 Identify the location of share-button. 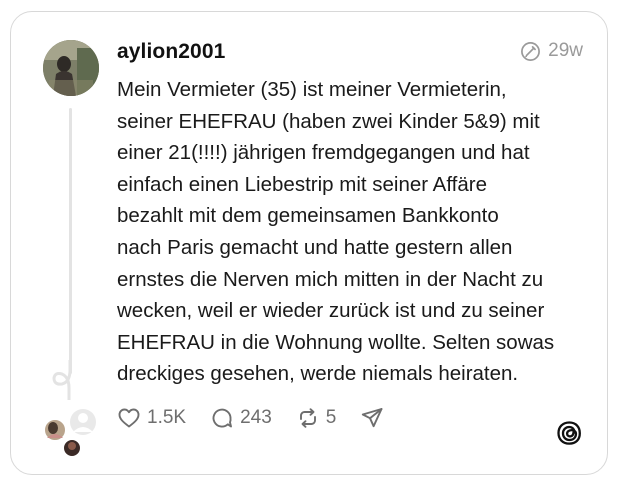
(372, 418).